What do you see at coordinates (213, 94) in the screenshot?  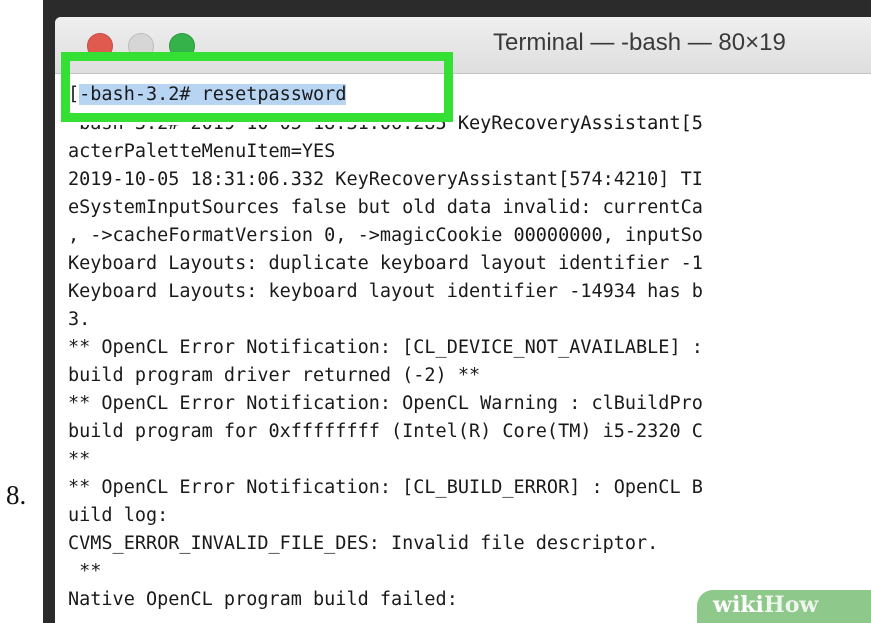 I see `selected-command: -bash-3.2# resetpassword` at bounding box center [213, 94].